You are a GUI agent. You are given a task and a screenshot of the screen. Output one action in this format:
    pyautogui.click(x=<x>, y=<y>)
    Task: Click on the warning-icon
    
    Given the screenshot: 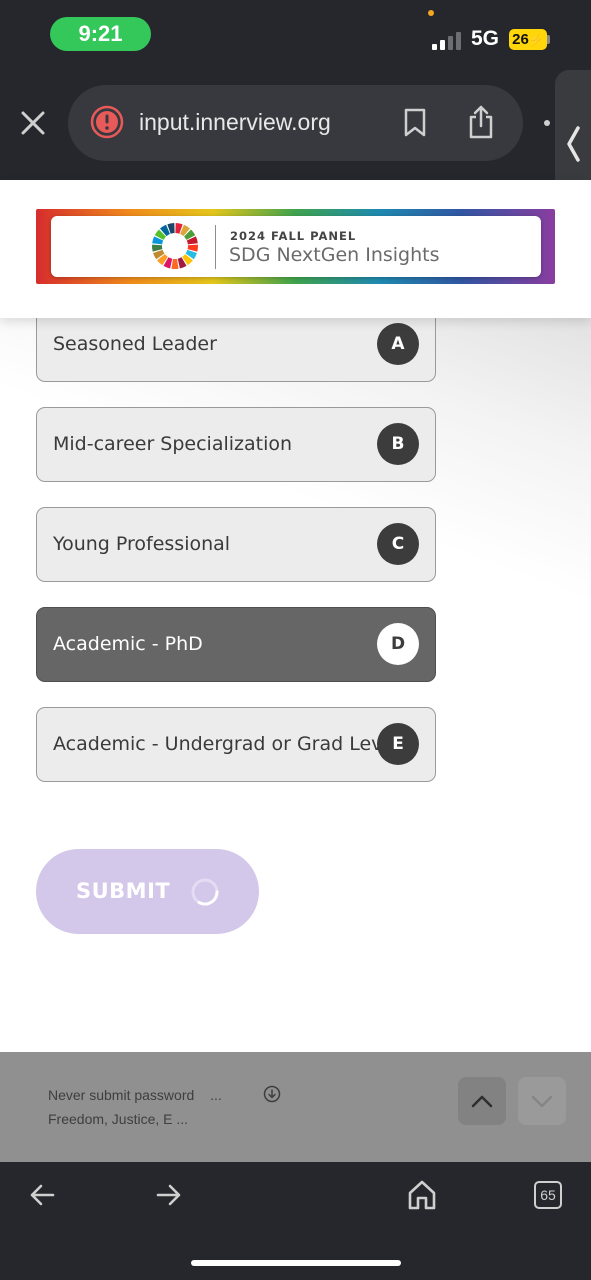 What is the action you would take?
    pyautogui.click(x=107, y=122)
    